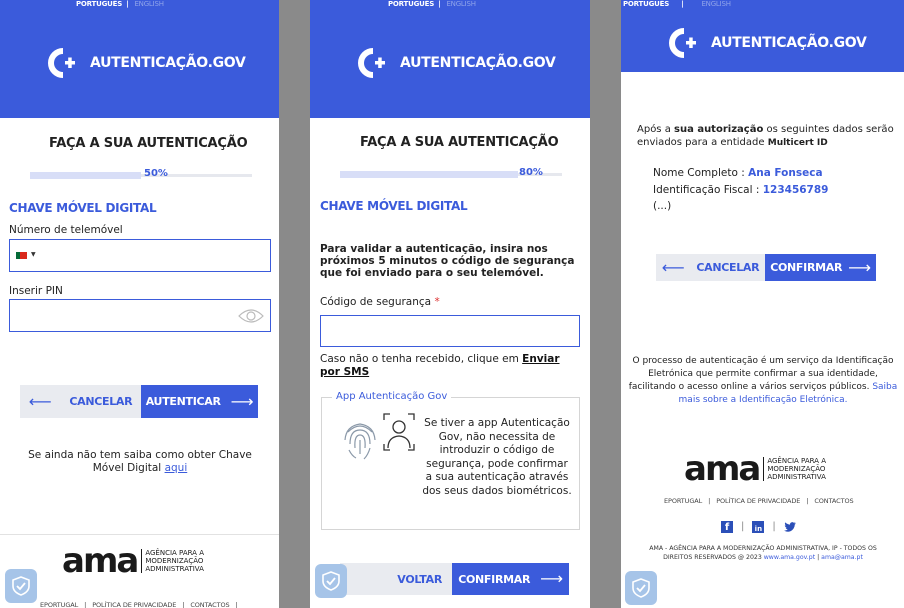 This screenshot has height=608, width=904. What do you see at coordinates (706, 190) in the screenshot?
I see `nif-label: Identificação Fiscal :` at bounding box center [706, 190].